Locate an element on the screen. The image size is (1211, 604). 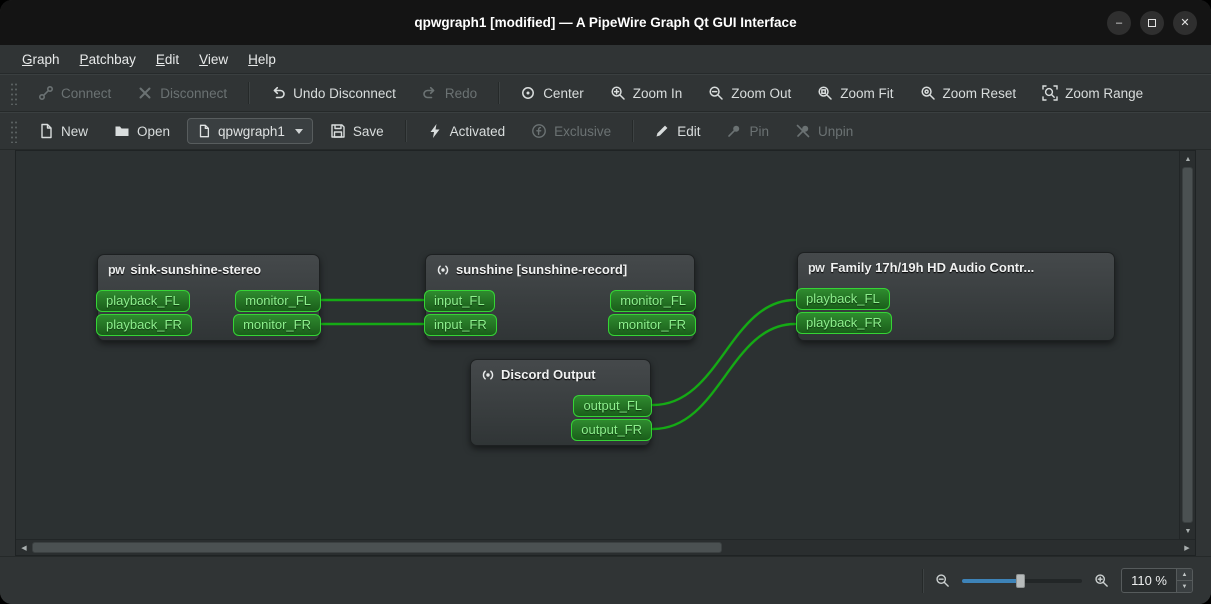
horizontal-scroll-thumb is located at coordinates (377, 547).